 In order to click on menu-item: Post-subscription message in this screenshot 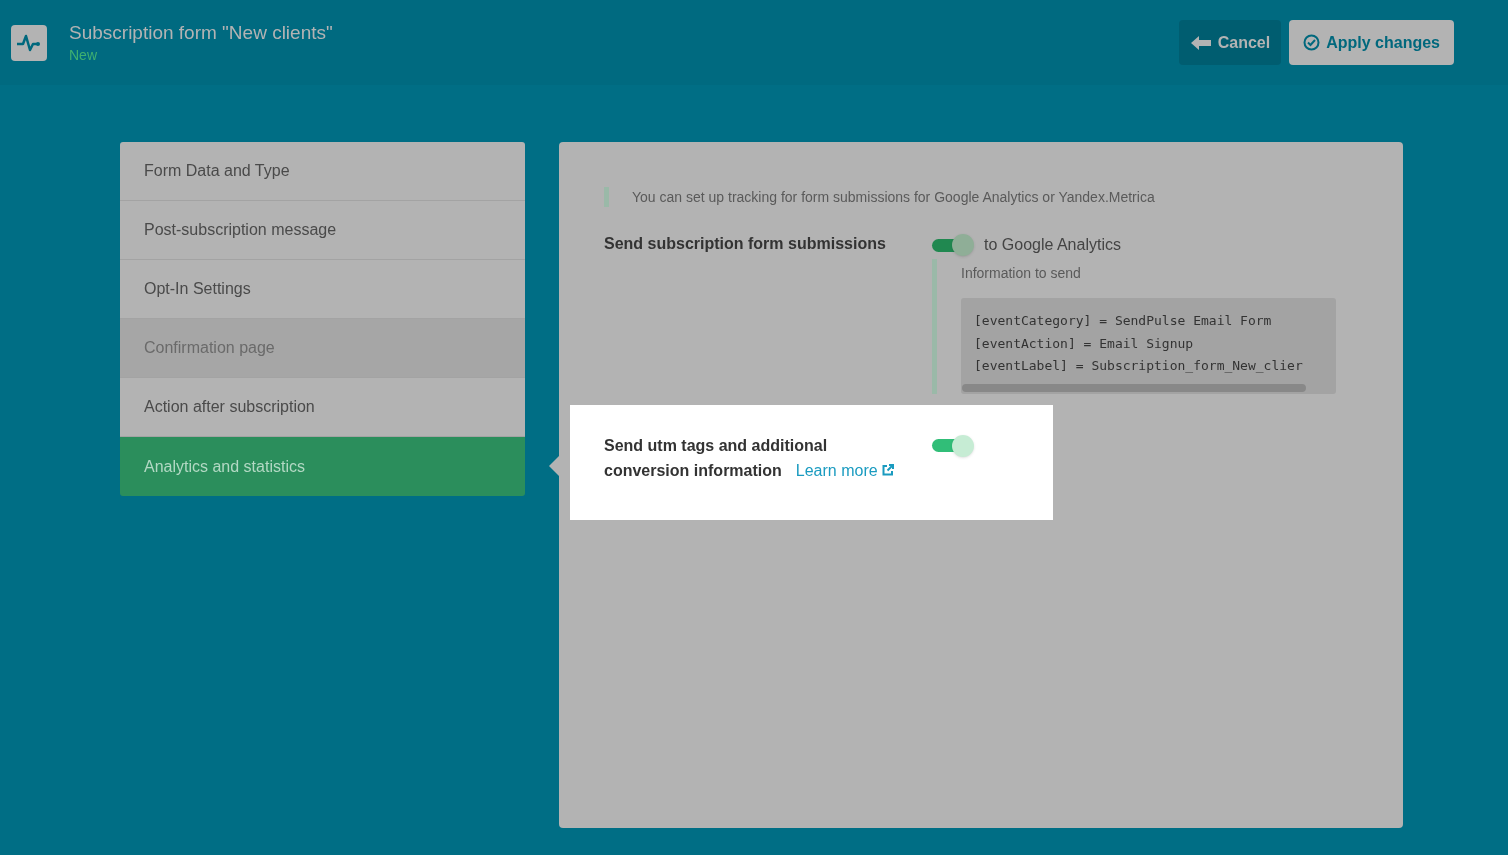, I will do `click(322, 230)`.